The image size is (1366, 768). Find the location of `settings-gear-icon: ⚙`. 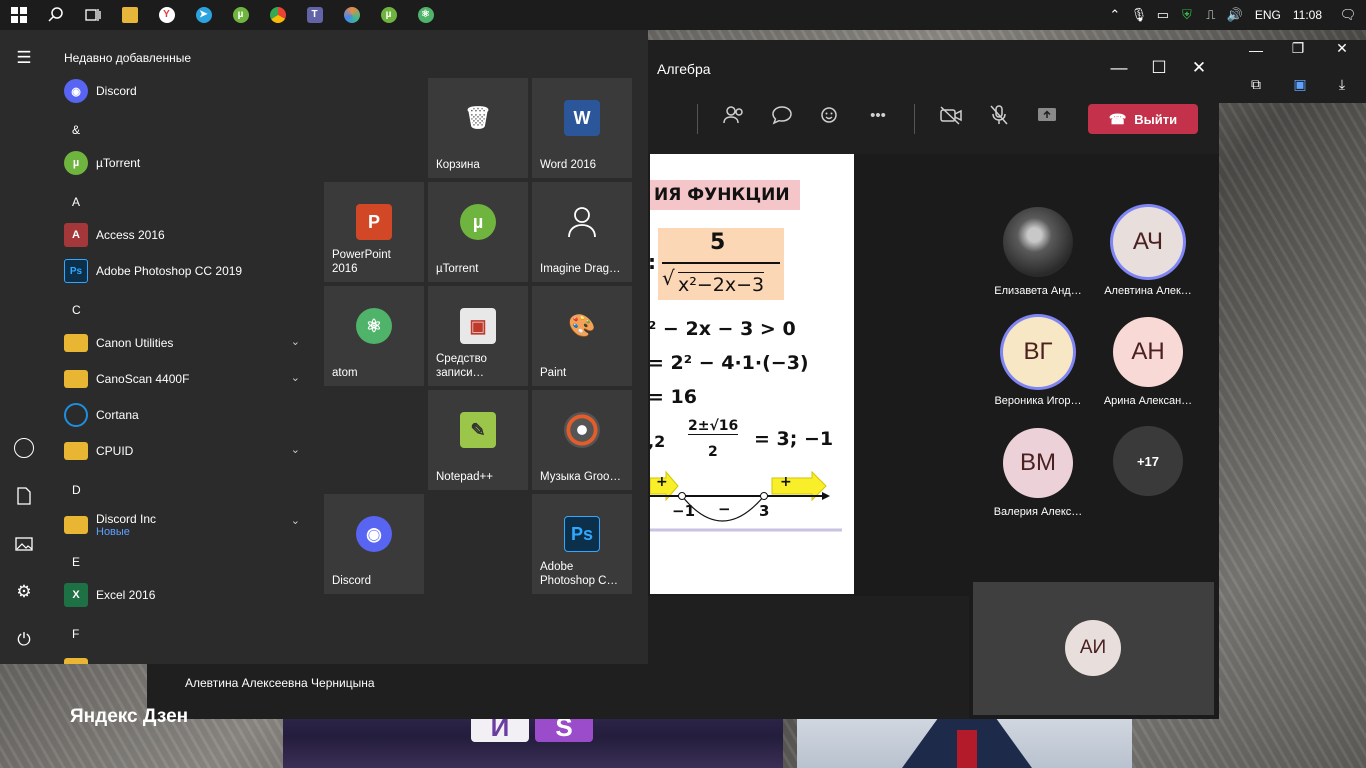

settings-gear-icon: ⚙ is located at coordinates (24, 592).